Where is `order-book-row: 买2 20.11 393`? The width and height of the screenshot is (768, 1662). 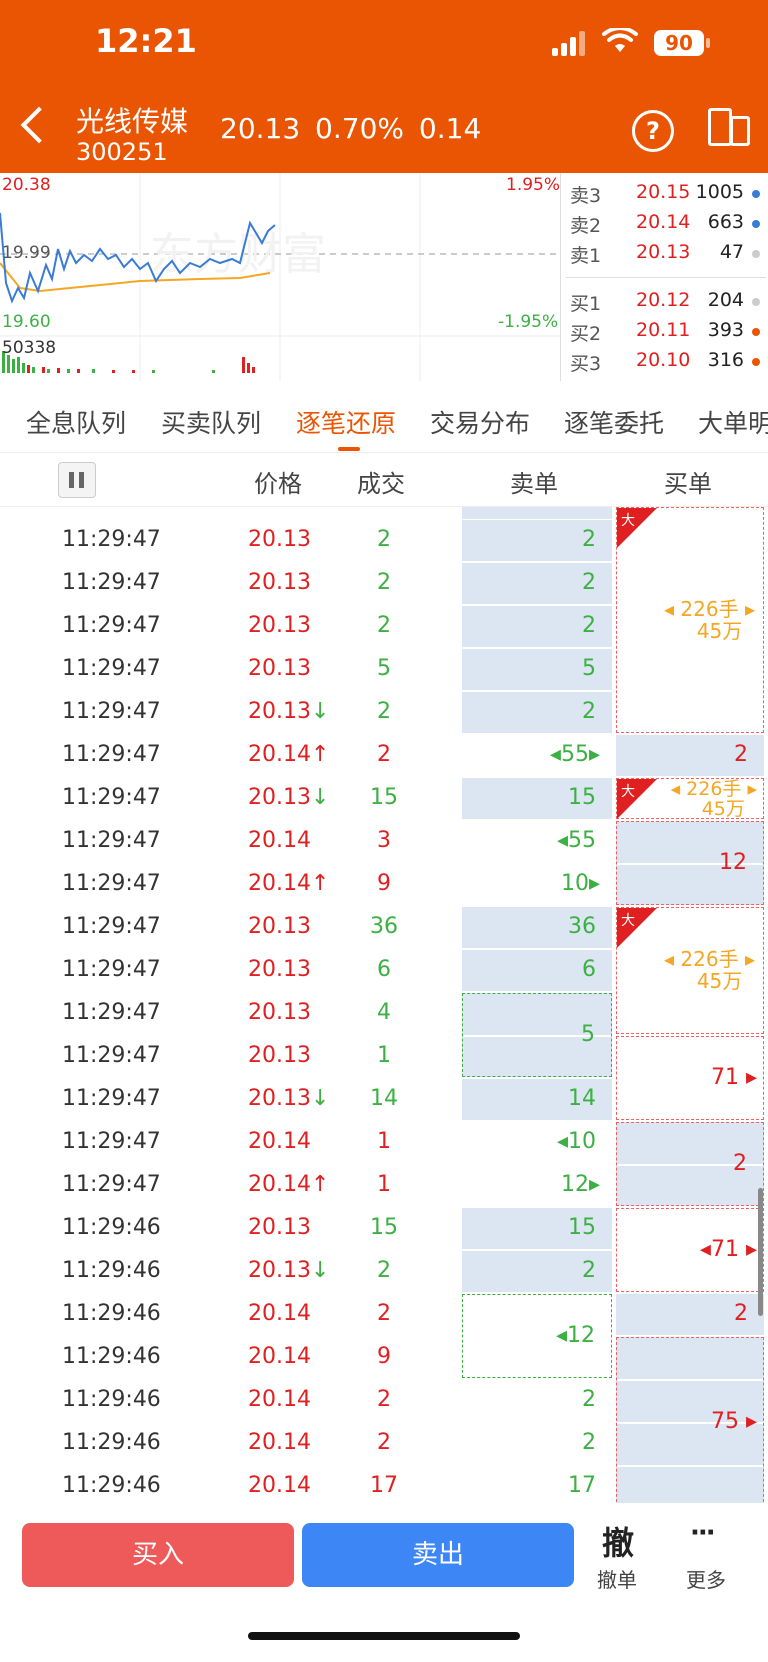
order-book-row: 买2 20.11 393 is located at coordinates (668, 334).